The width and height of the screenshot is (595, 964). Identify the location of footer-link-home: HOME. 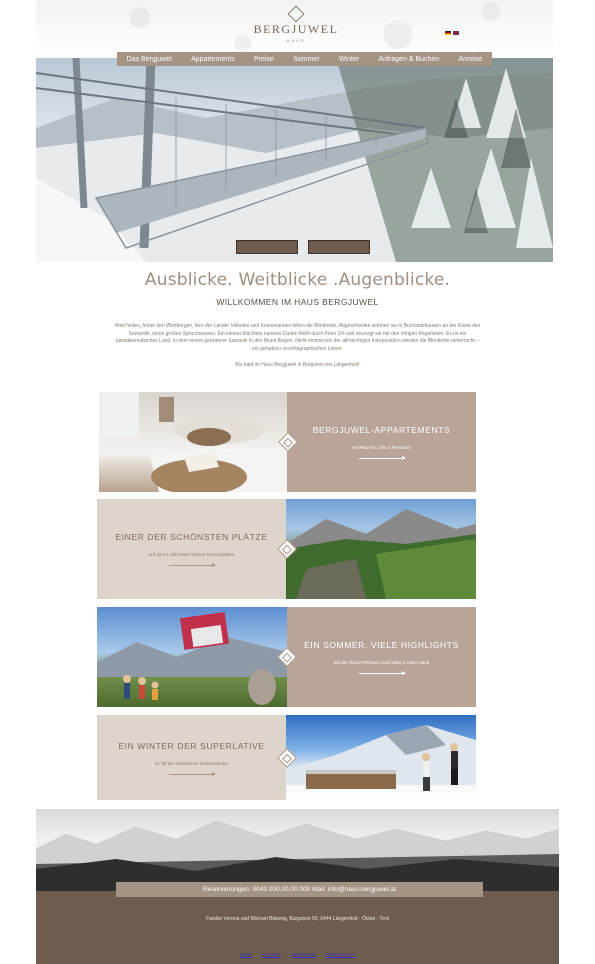
(246, 954).